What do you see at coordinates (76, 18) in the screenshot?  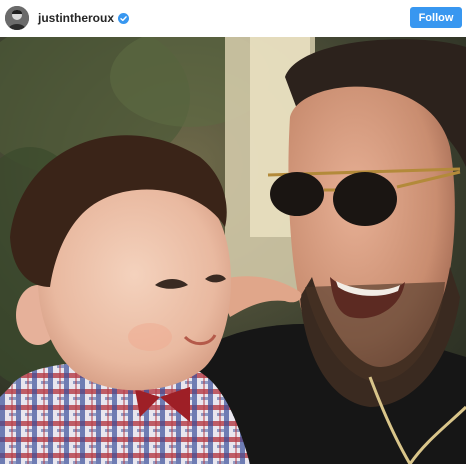 I see `username-text: justintheroux` at bounding box center [76, 18].